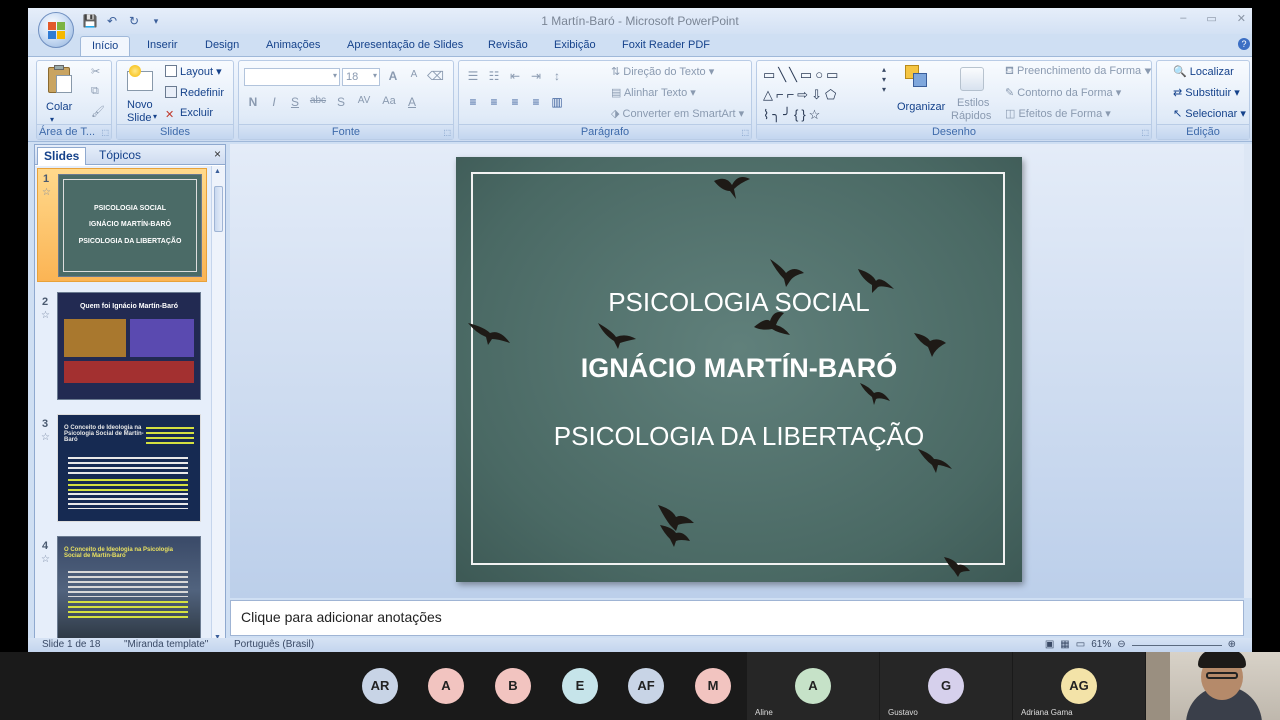  What do you see at coordinates (56, 30) in the screenshot?
I see `office-button` at bounding box center [56, 30].